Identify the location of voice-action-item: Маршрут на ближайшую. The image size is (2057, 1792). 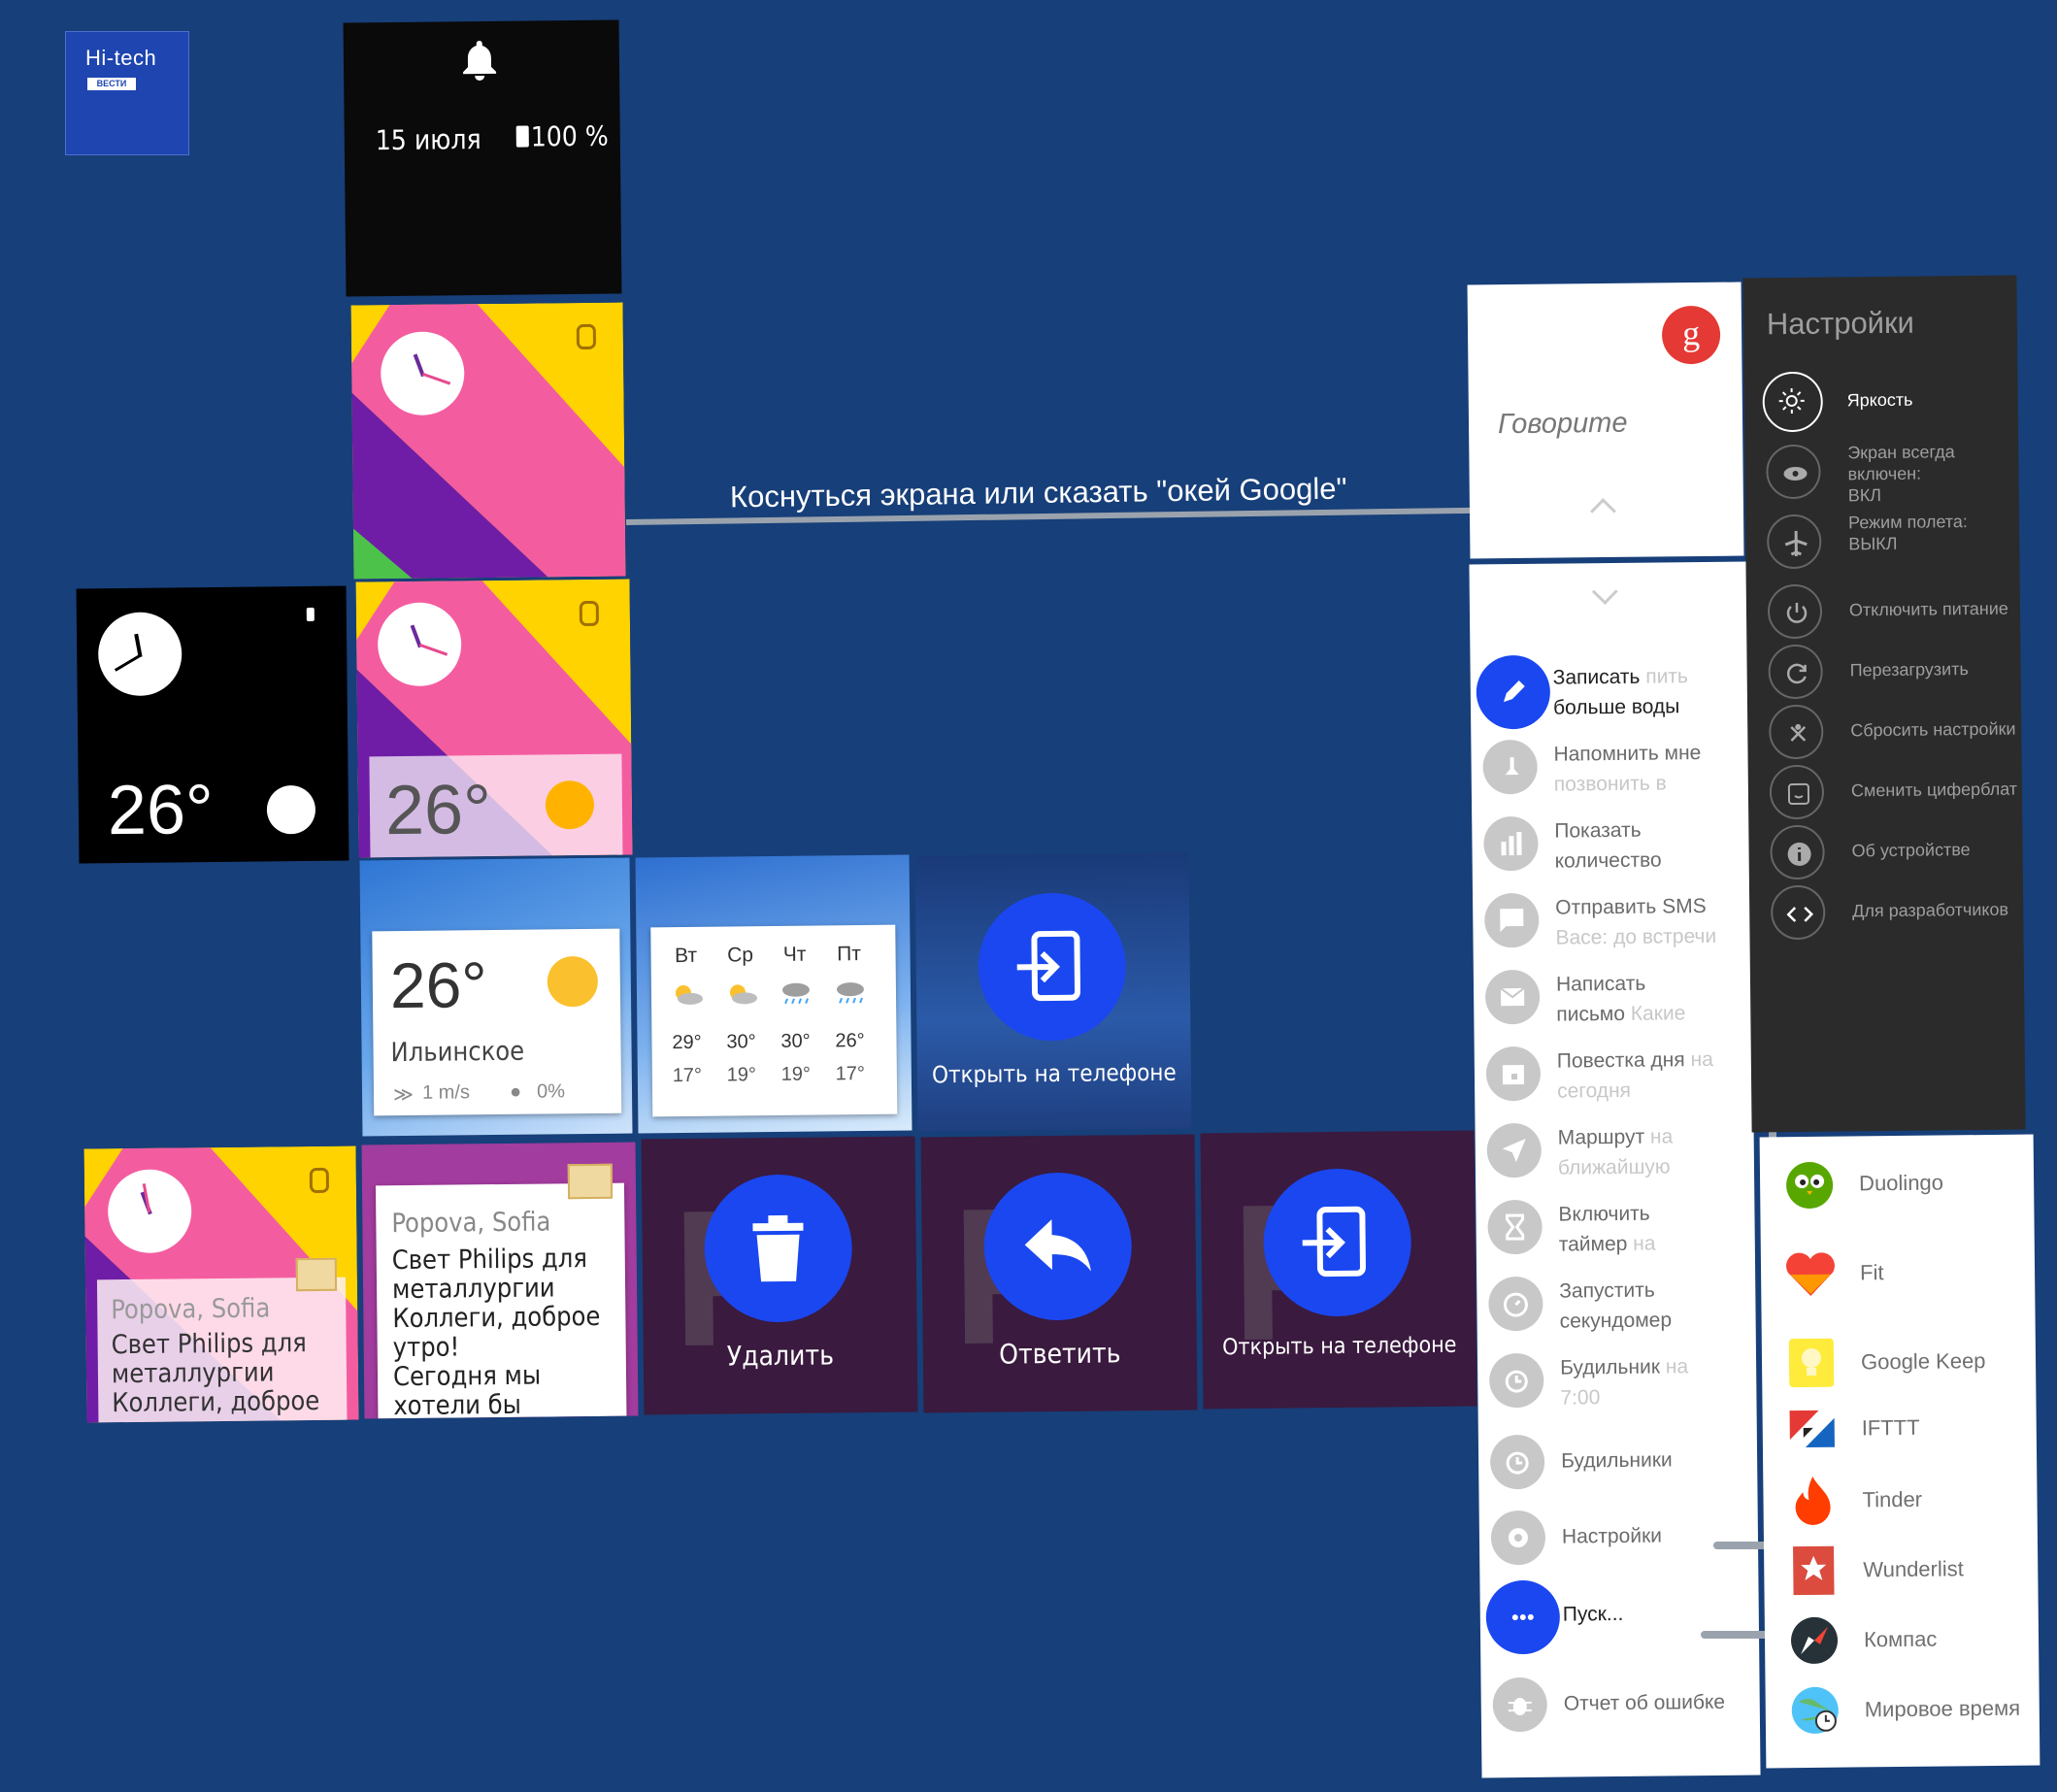
(1623, 1153).